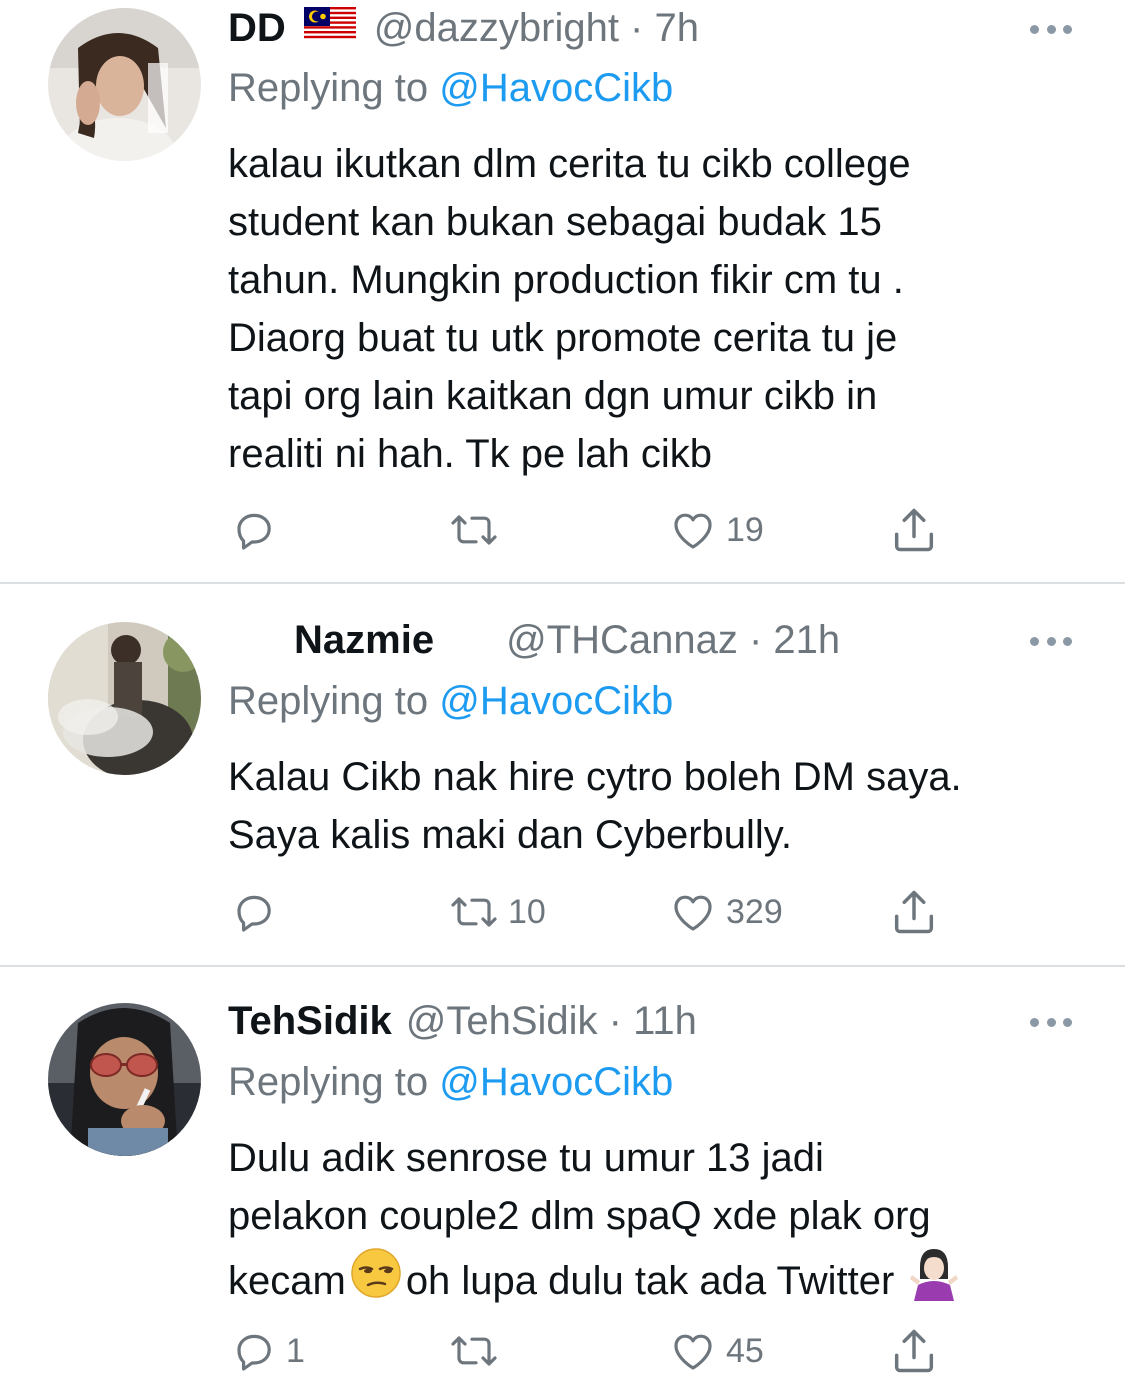 The image size is (1125, 1394). What do you see at coordinates (562, 530) in the screenshot?
I see `tweet-actions: 19` at bounding box center [562, 530].